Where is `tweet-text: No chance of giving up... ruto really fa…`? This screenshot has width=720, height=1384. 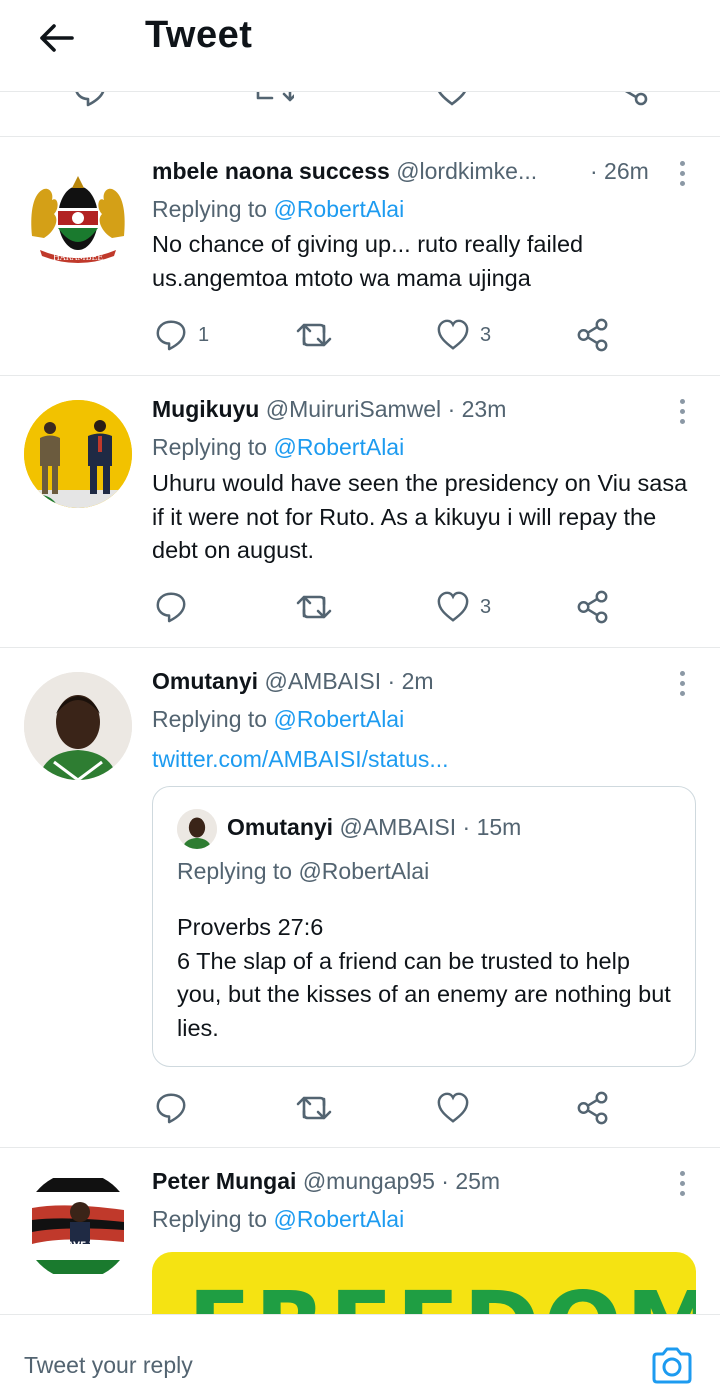 tweet-text: No chance of giving up... ruto really fa… is located at coordinates (368, 261).